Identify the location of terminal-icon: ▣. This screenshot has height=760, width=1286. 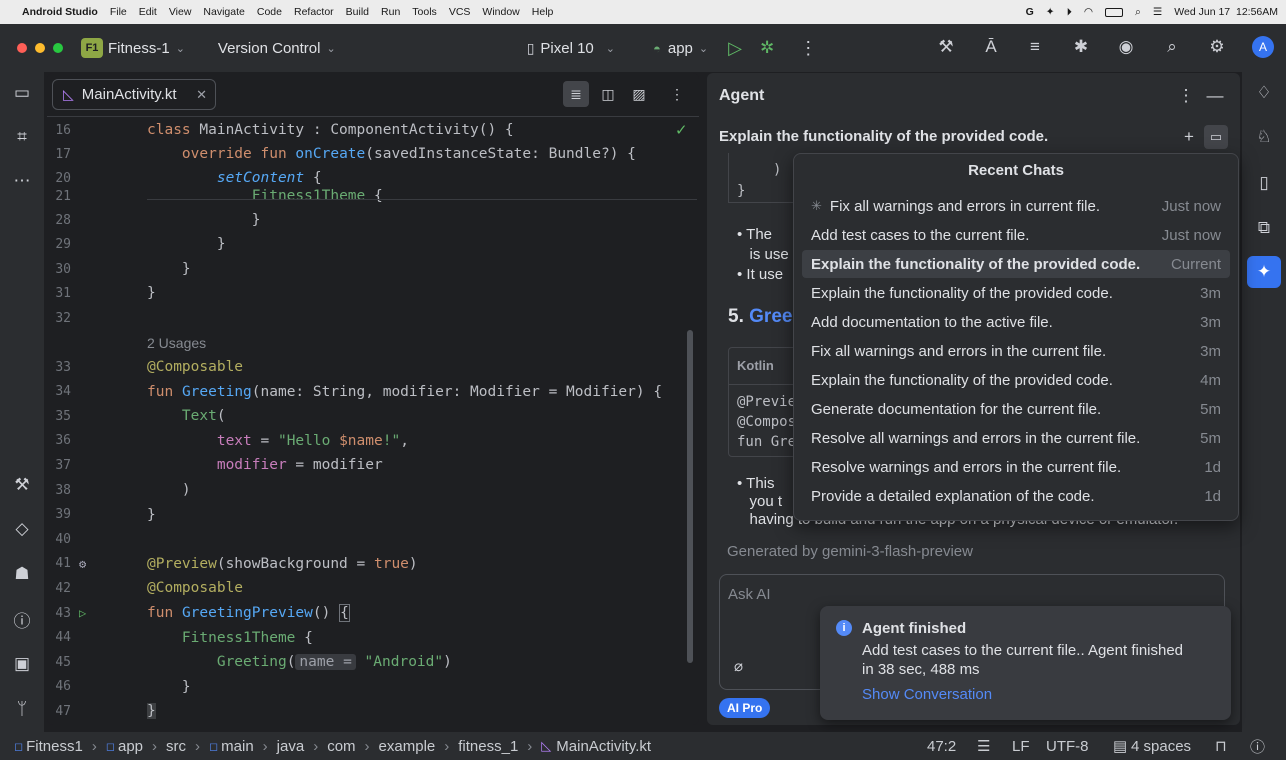
(22, 664).